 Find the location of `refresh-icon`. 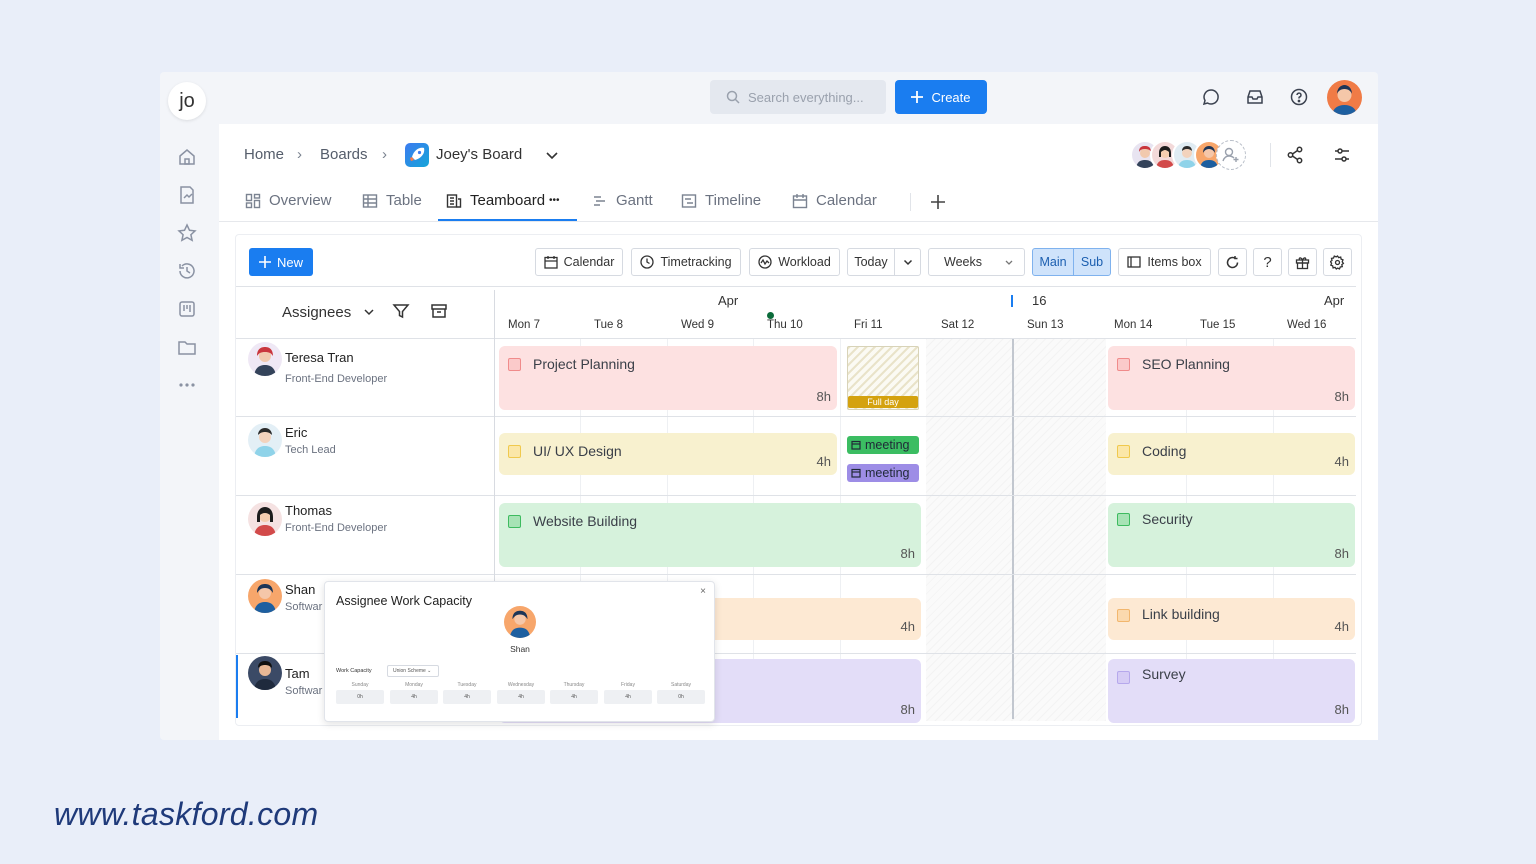

refresh-icon is located at coordinates (1232, 261).